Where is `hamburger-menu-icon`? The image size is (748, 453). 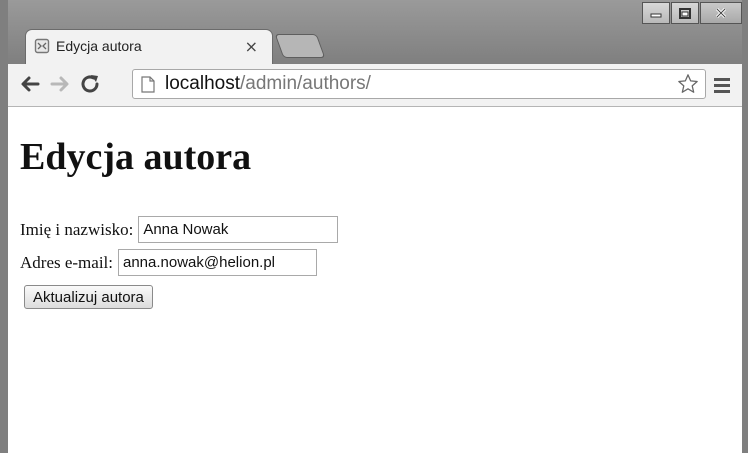
hamburger-menu-icon is located at coordinates (722, 85).